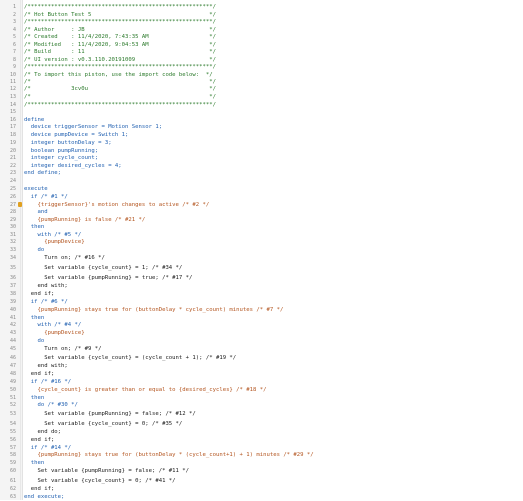 This screenshot has height=501, width=523. What do you see at coordinates (261, 135) in the screenshot?
I see `code-line: 18 device pumpDevice = Switch 1;` at bounding box center [261, 135].